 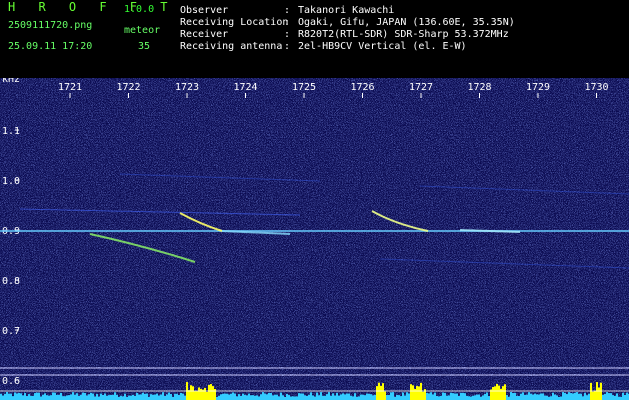 What do you see at coordinates (382, 46) in the screenshot?
I see `antenna-value: 2el-HB9CV Vertical (el. E-W)` at bounding box center [382, 46].